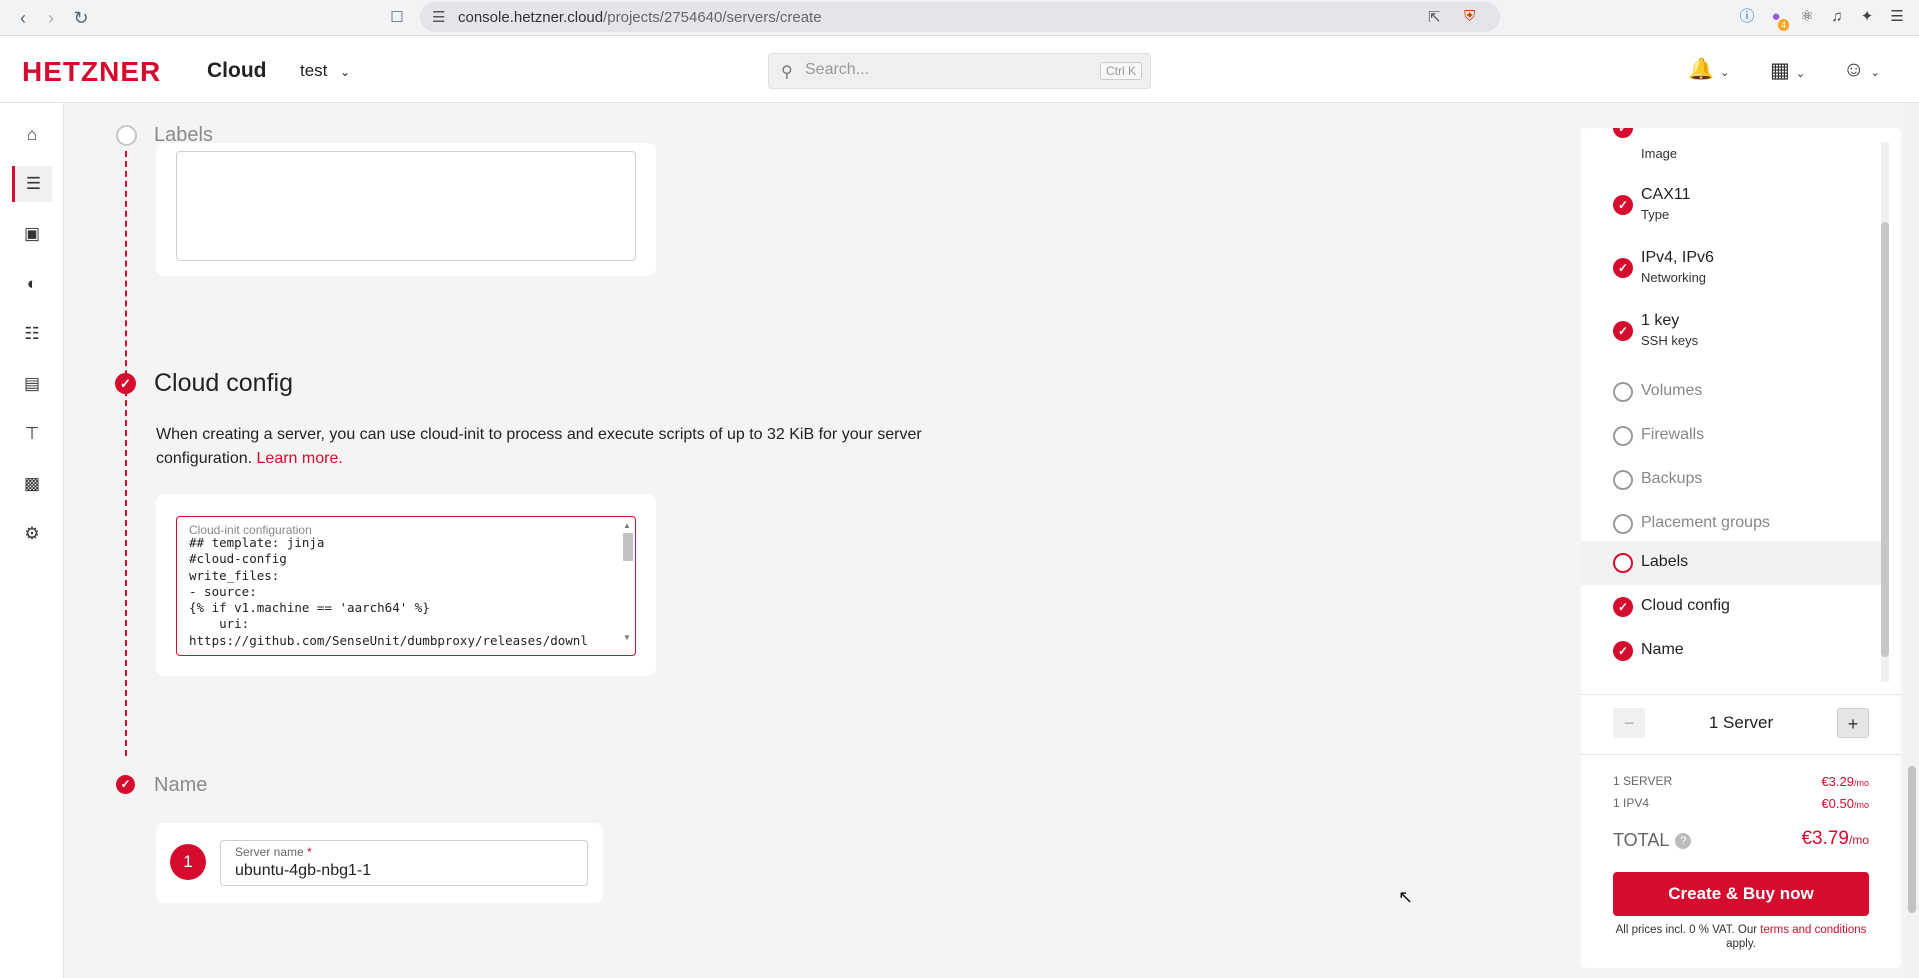 The width and height of the screenshot is (1919, 978). Describe the element at coordinates (1672, 478) in the screenshot. I see `summary-label: Backups` at that location.